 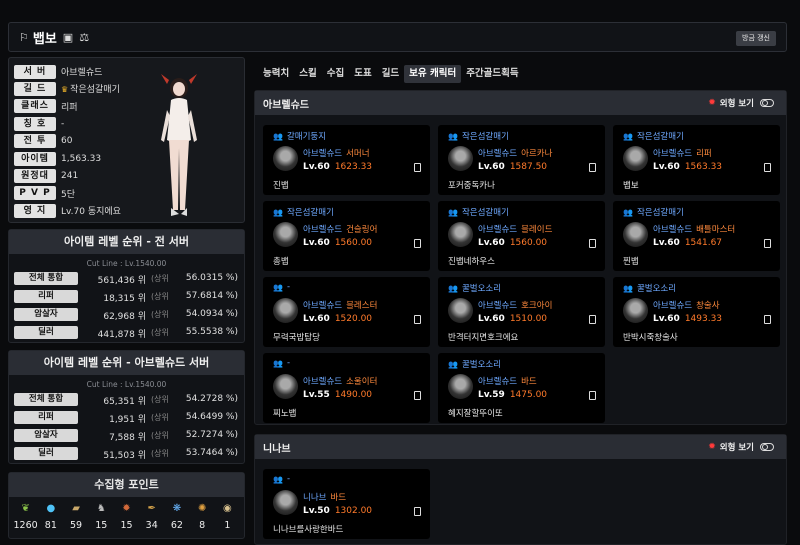 What do you see at coordinates (76, 516) in the screenshot?
I see `collection-item: ▰ 59` at bounding box center [76, 516].